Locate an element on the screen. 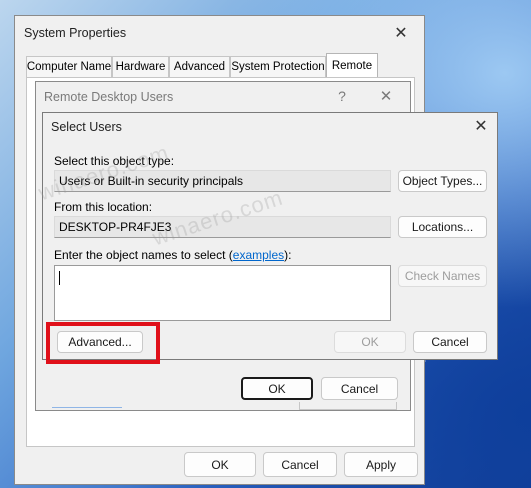 This screenshot has width=531, height=488. apply-button: Apply is located at coordinates (381, 464).